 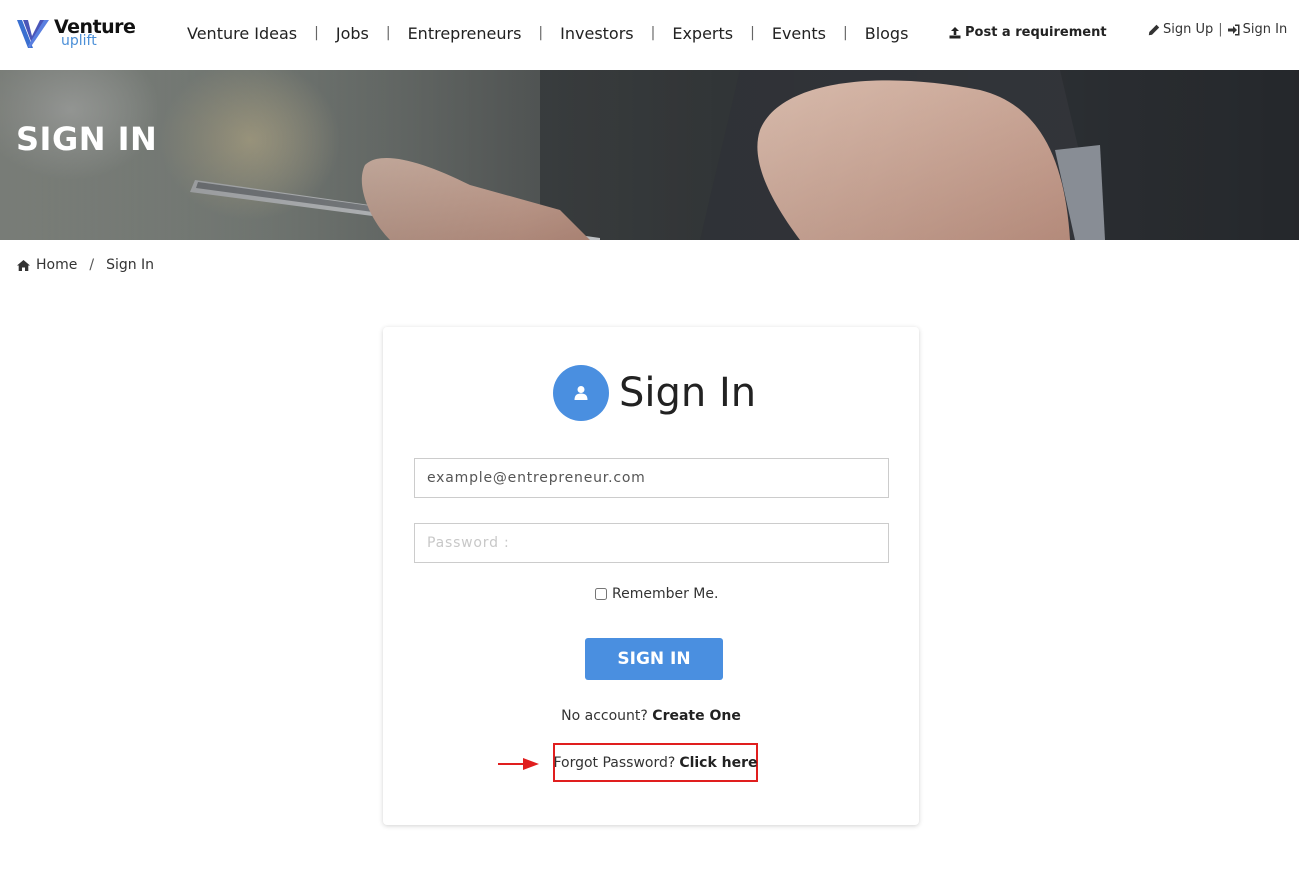 I want to click on sign-in-link: Sign In, so click(x=1265, y=29).